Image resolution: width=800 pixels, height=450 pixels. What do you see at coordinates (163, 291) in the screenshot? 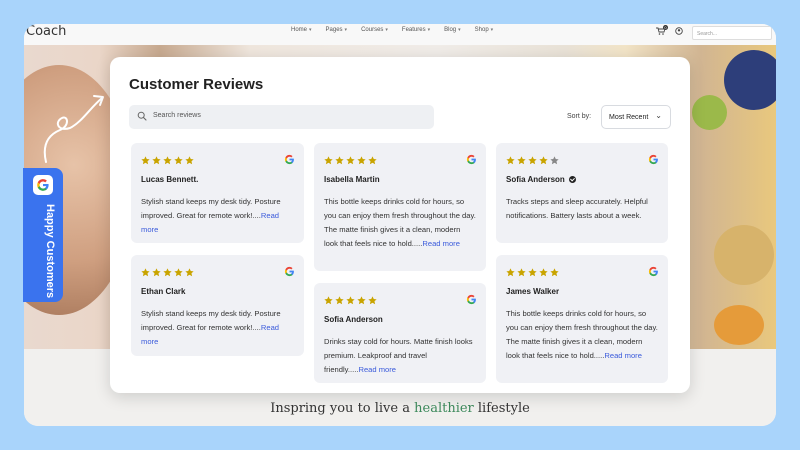
I see `reviewer-name-text: Ethan Clark` at bounding box center [163, 291].